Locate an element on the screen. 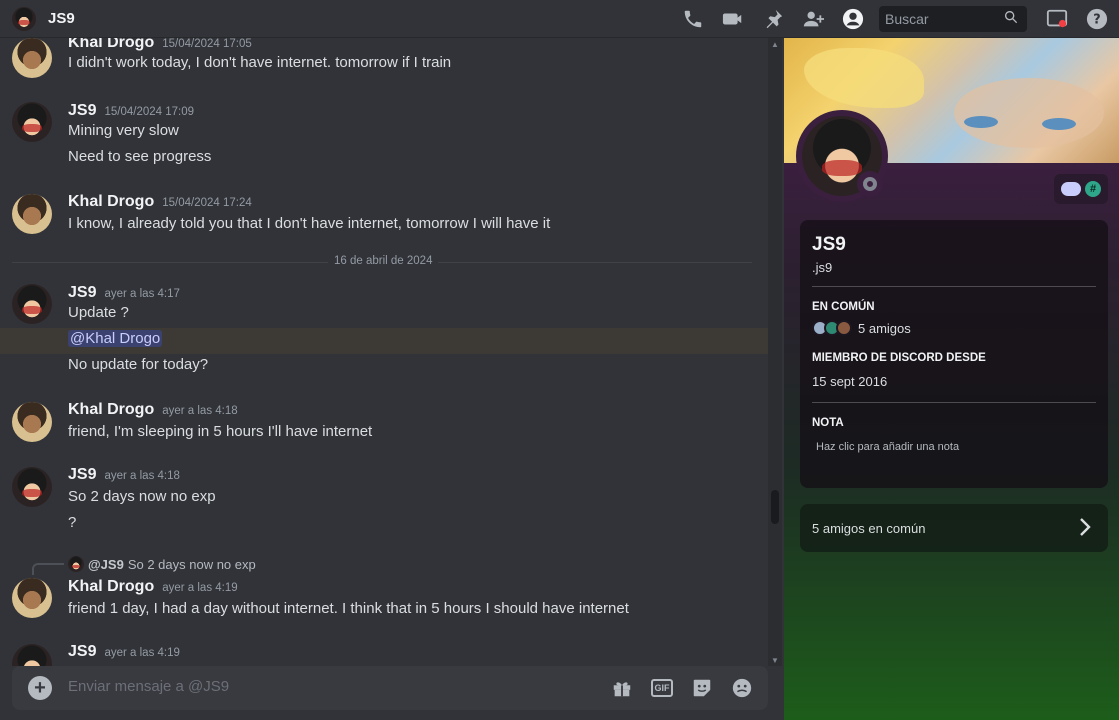 The height and width of the screenshot is (720, 1119). add-friend-icon is located at coordinates (813, 19).